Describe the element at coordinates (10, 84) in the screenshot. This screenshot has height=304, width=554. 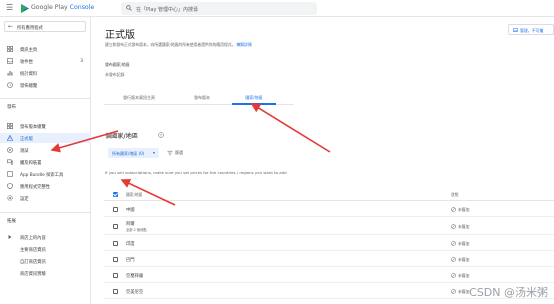
I see `clock-icon` at that location.